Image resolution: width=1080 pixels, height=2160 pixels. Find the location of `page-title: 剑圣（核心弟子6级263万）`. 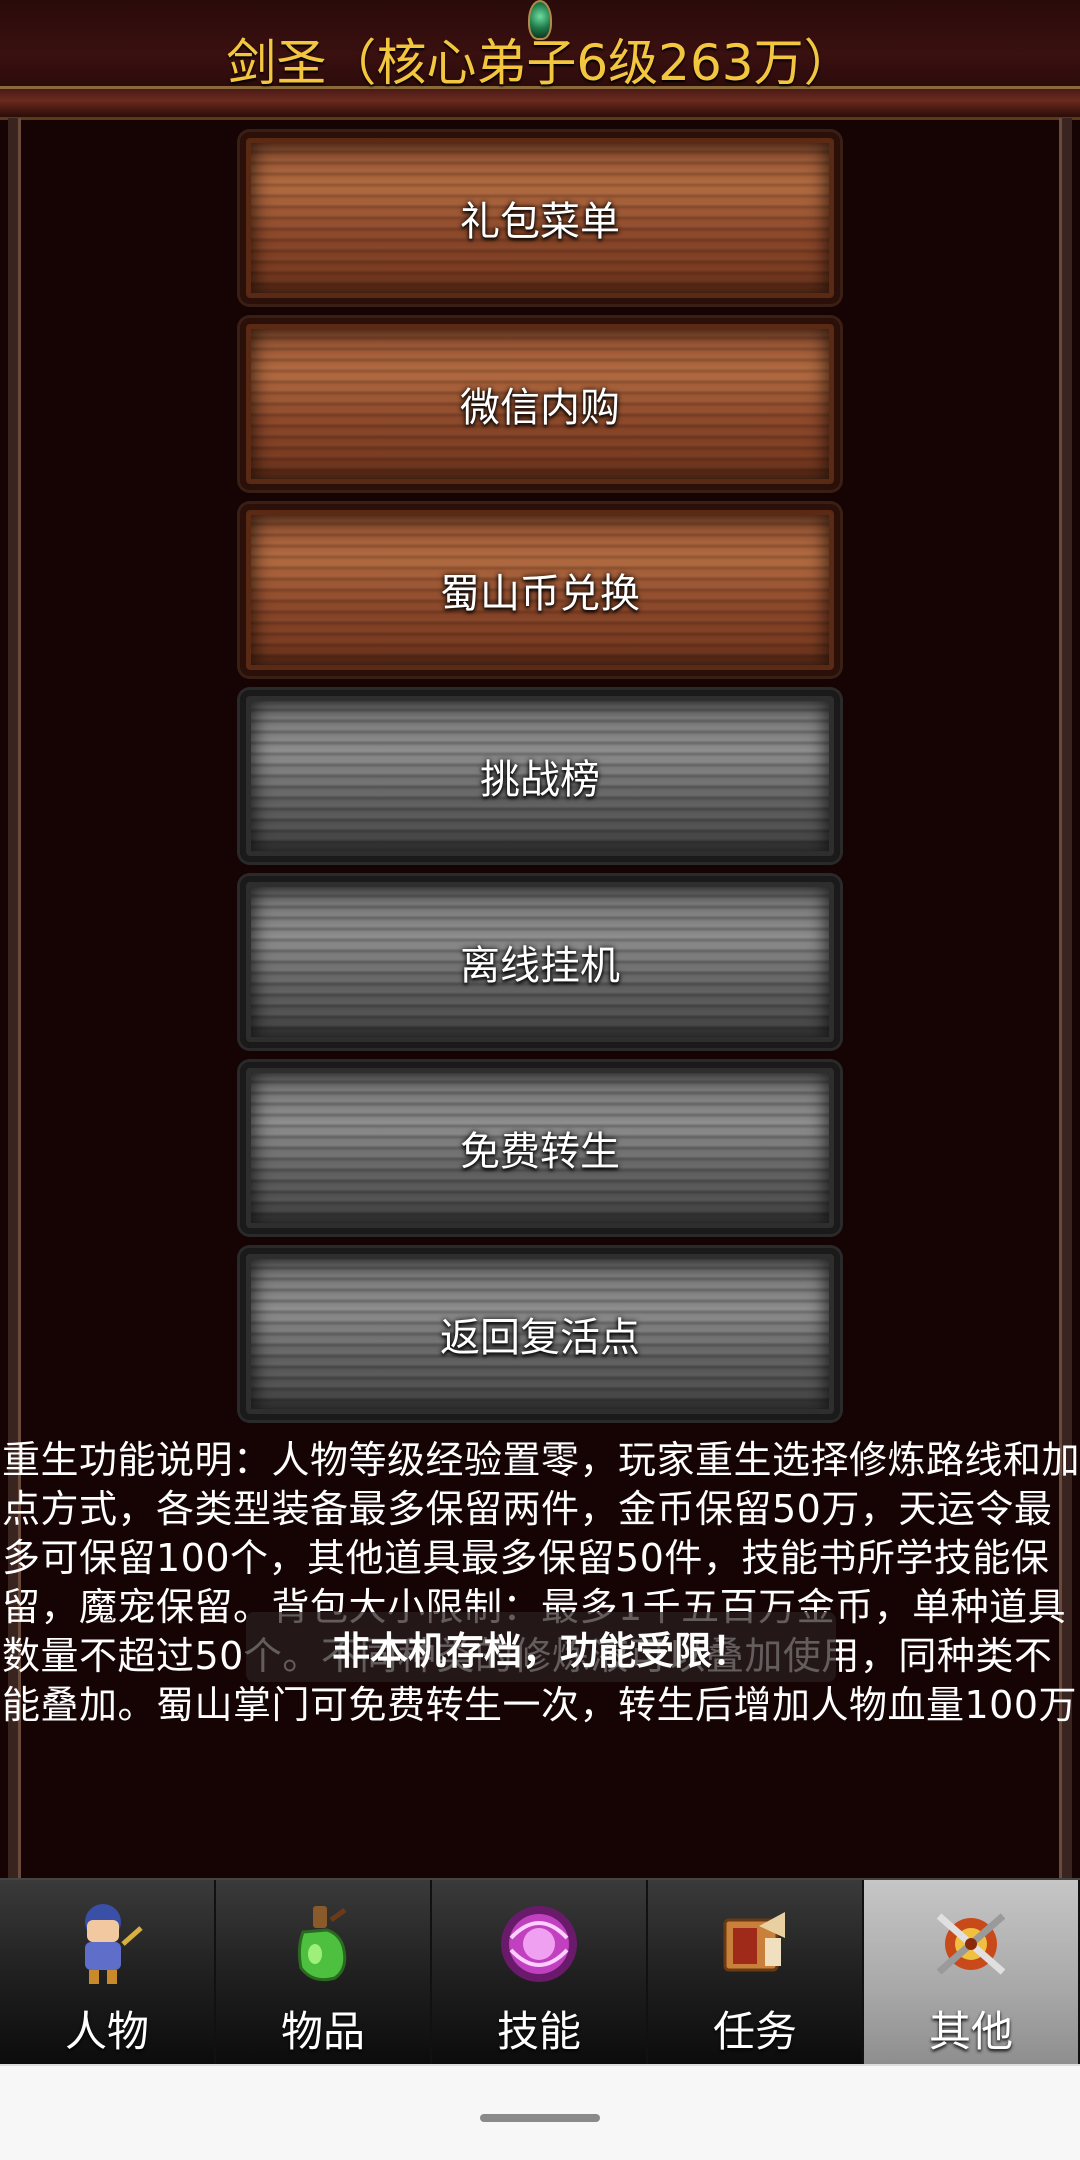

page-title: 剑圣（核心弟子6级263万） is located at coordinates (540, 63).